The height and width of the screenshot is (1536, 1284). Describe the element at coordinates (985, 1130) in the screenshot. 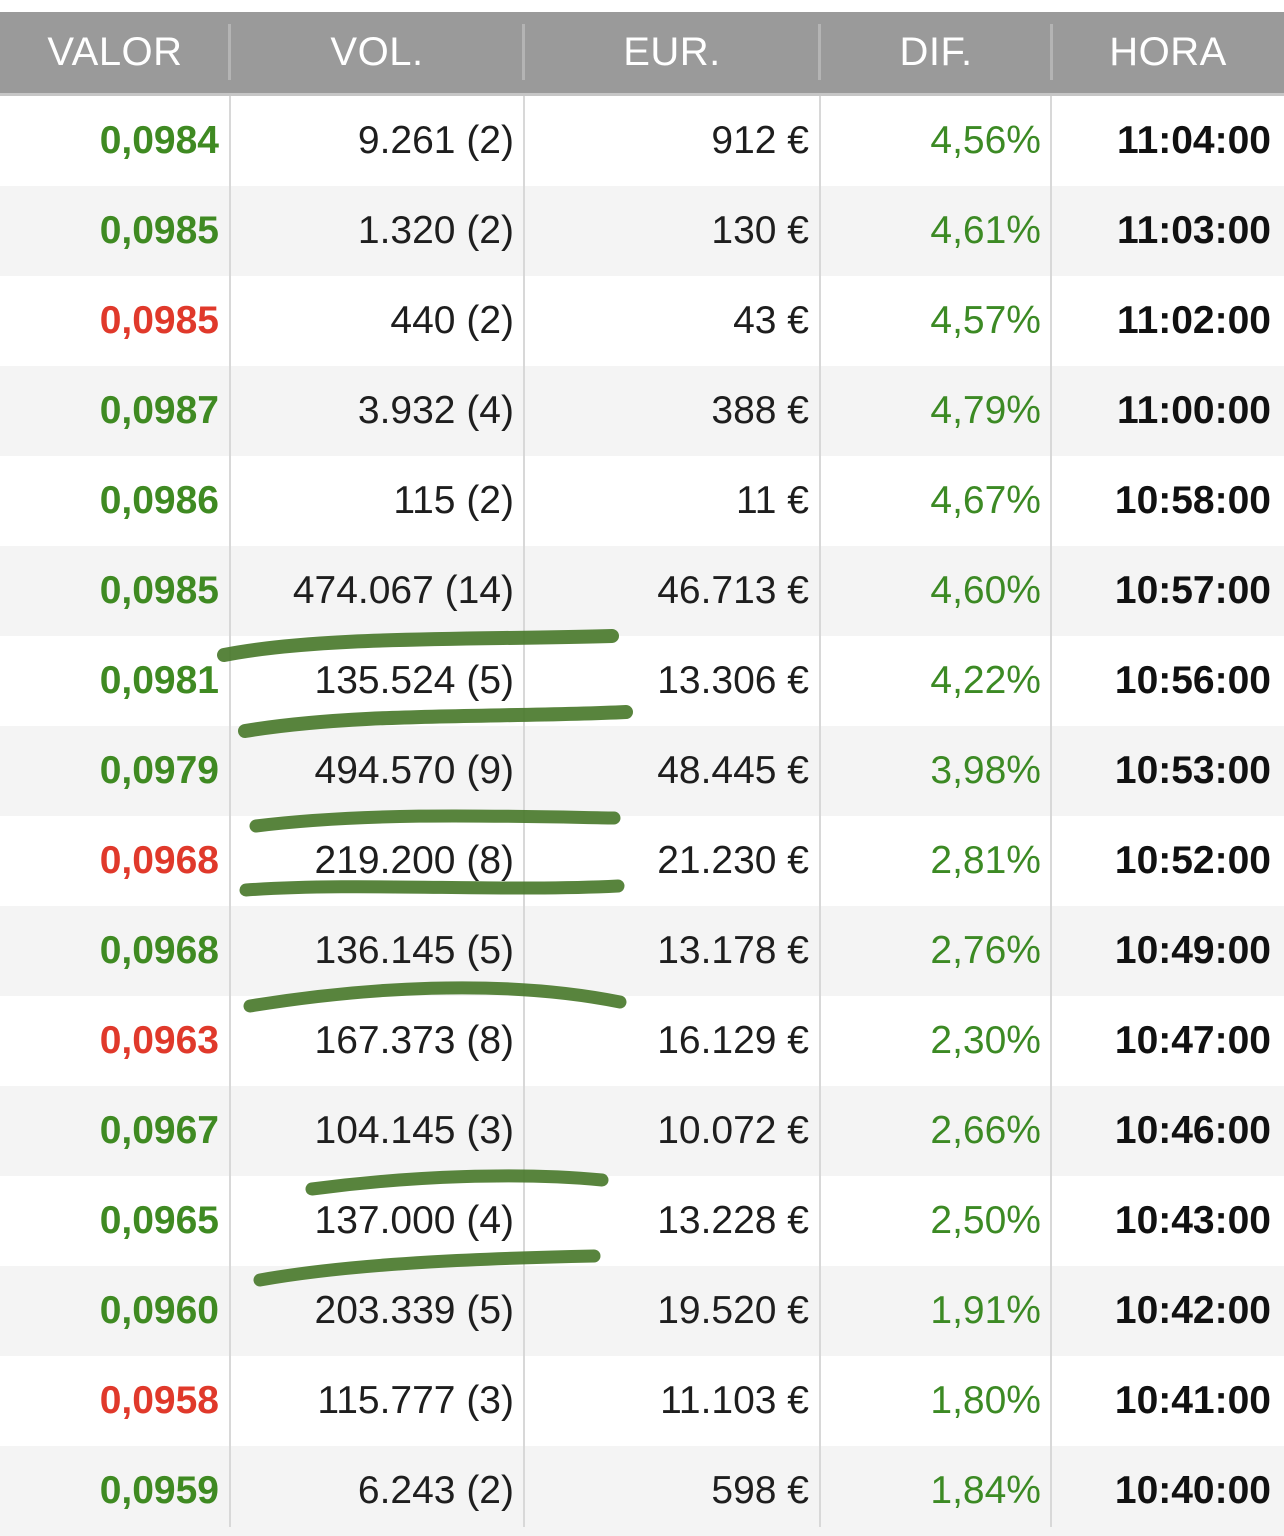

I see `cell-dif: 2,66%` at that location.